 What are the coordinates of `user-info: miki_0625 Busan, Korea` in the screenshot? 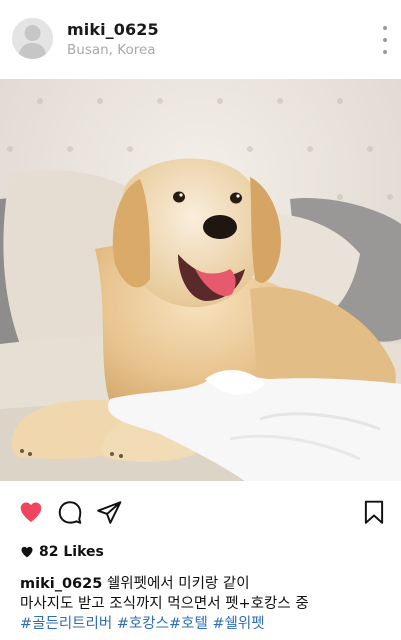 It's located at (113, 40).